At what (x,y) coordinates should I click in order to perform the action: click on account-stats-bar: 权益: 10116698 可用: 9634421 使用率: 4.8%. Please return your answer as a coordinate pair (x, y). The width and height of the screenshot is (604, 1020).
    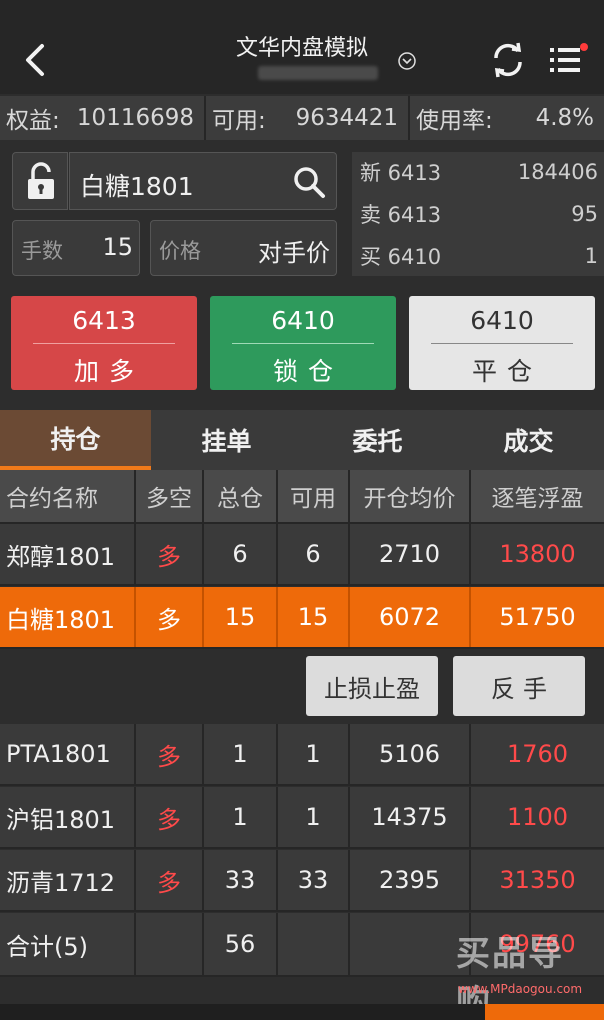
    Looking at the image, I should click on (302, 118).